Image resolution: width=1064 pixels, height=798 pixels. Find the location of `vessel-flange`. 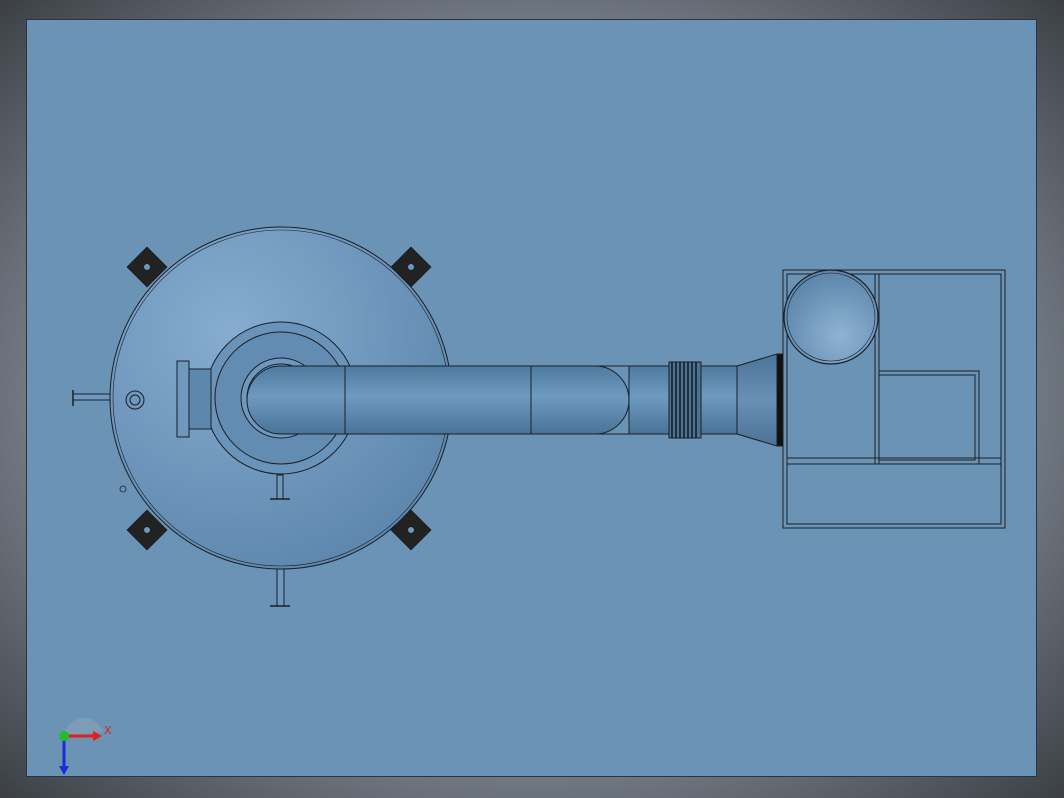

vessel-flange is located at coordinates (194, 399).